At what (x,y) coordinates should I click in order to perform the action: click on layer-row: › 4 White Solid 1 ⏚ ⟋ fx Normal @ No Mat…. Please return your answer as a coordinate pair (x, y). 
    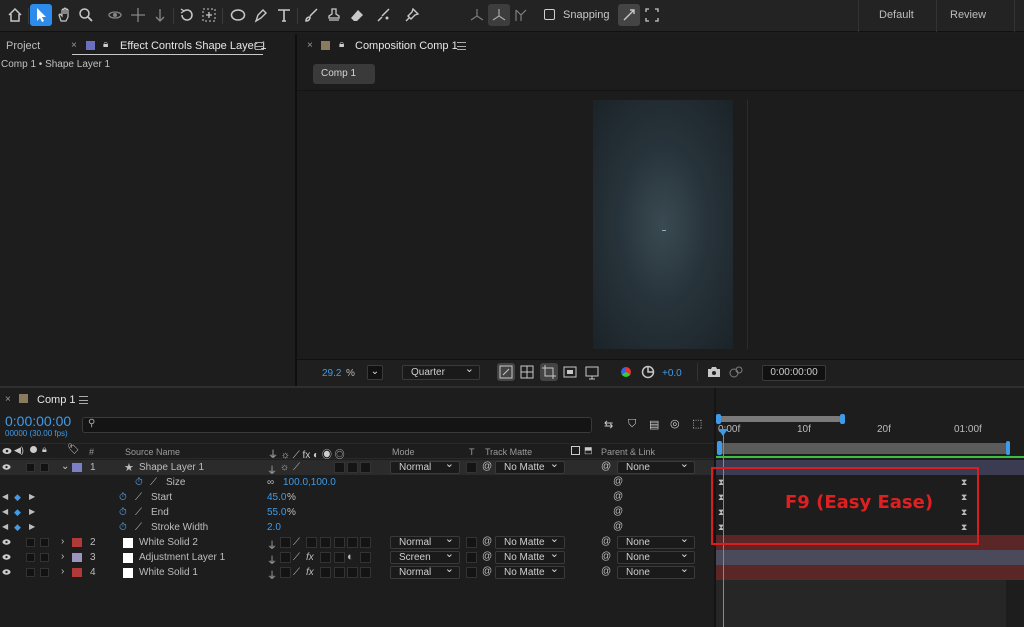
    Looking at the image, I should click on (358, 573).